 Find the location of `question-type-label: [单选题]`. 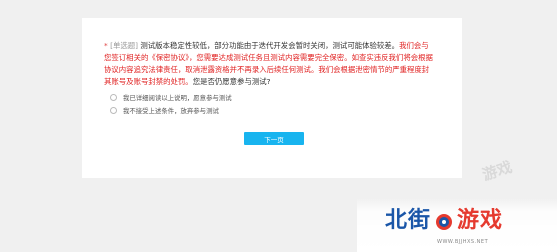

question-type-label: [单选题] is located at coordinates (124, 45).